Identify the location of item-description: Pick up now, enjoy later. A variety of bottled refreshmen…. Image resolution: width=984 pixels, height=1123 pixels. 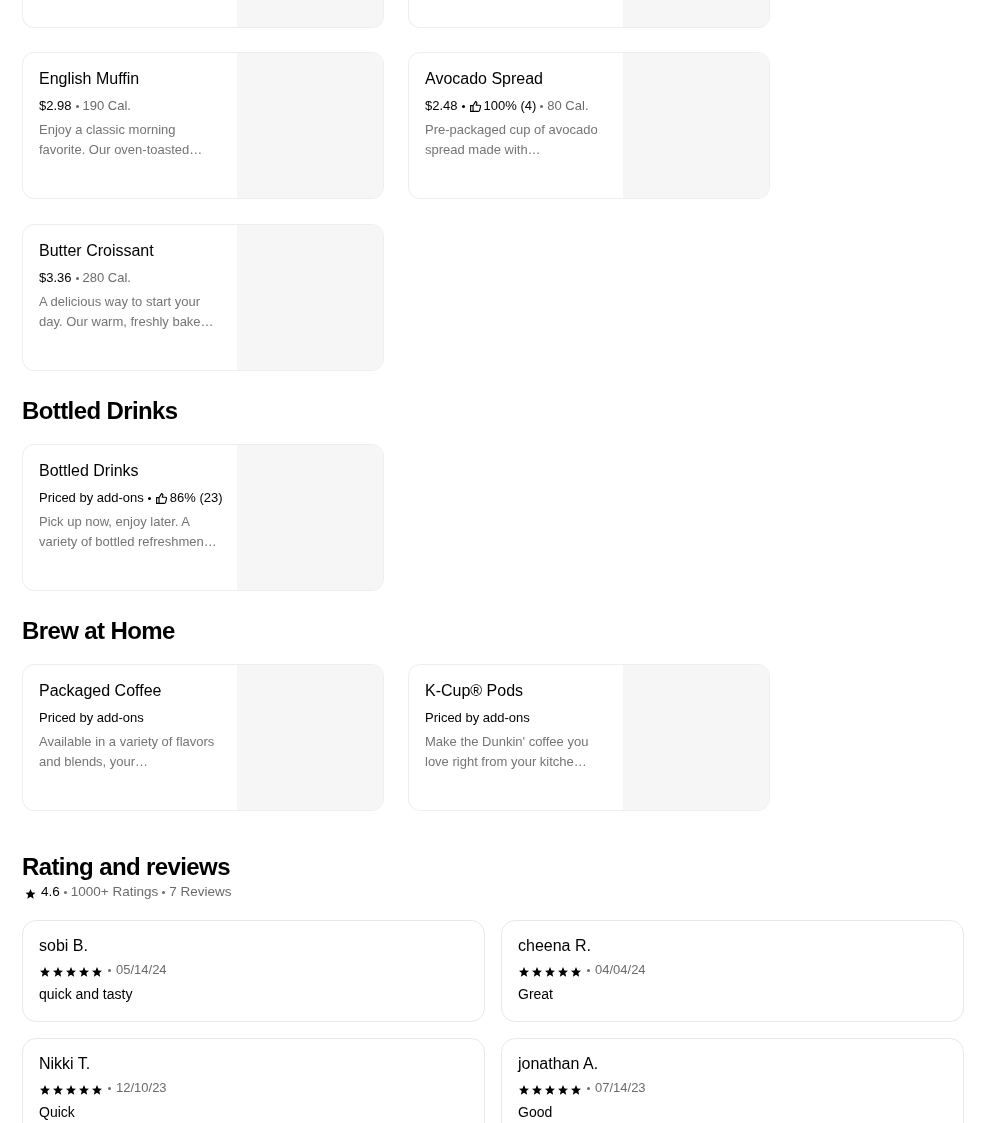
(128, 532).